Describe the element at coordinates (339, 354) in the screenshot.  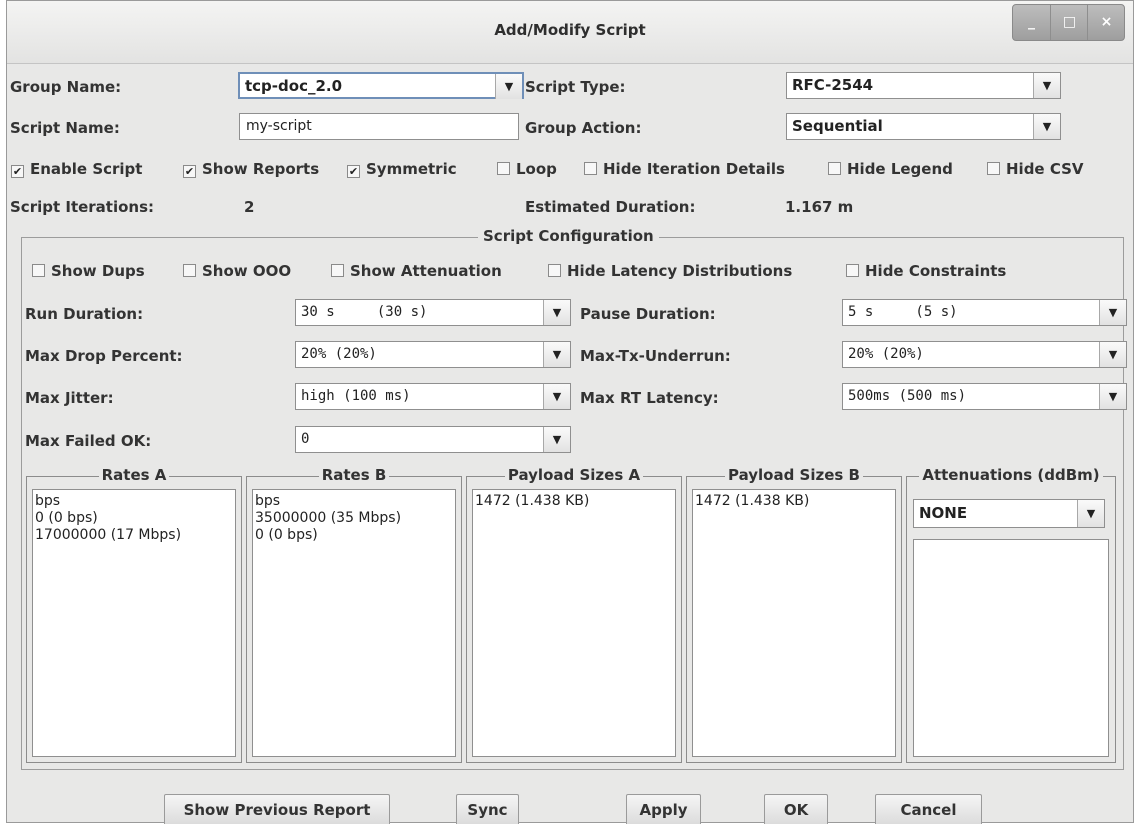
I see `max-drop-percent-value: 20% (20%)` at that location.